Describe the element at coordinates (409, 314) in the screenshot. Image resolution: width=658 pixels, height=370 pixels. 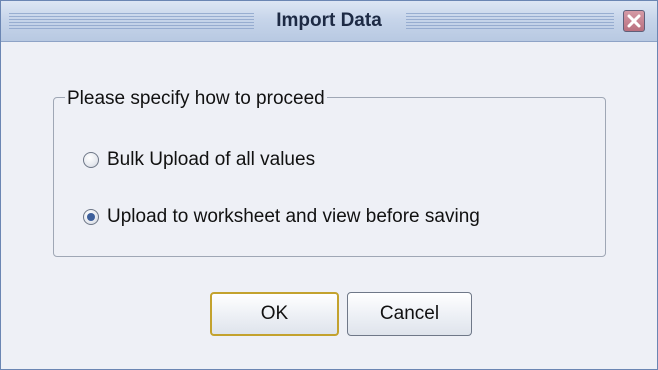
I see `cancel-button: Cancel` at that location.